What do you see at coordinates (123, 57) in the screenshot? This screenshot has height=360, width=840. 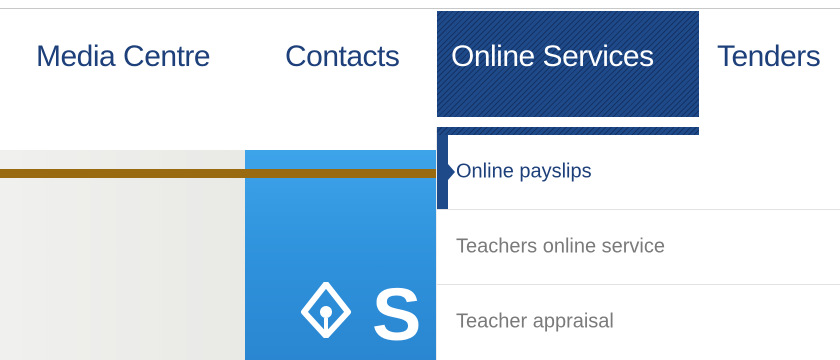 I see `nav-item-media-centre: Media Centre` at bounding box center [123, 57].